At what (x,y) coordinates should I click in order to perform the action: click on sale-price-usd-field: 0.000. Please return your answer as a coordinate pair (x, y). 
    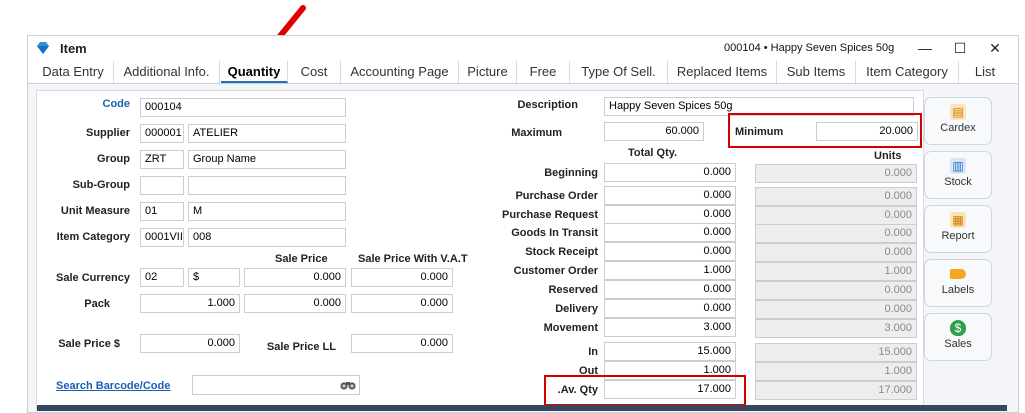
    Looking at the image, I should click on (190, 343).